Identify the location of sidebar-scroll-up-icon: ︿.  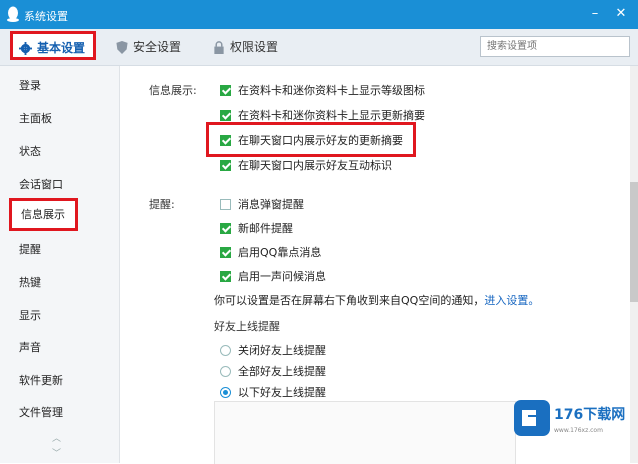
(56, 437).